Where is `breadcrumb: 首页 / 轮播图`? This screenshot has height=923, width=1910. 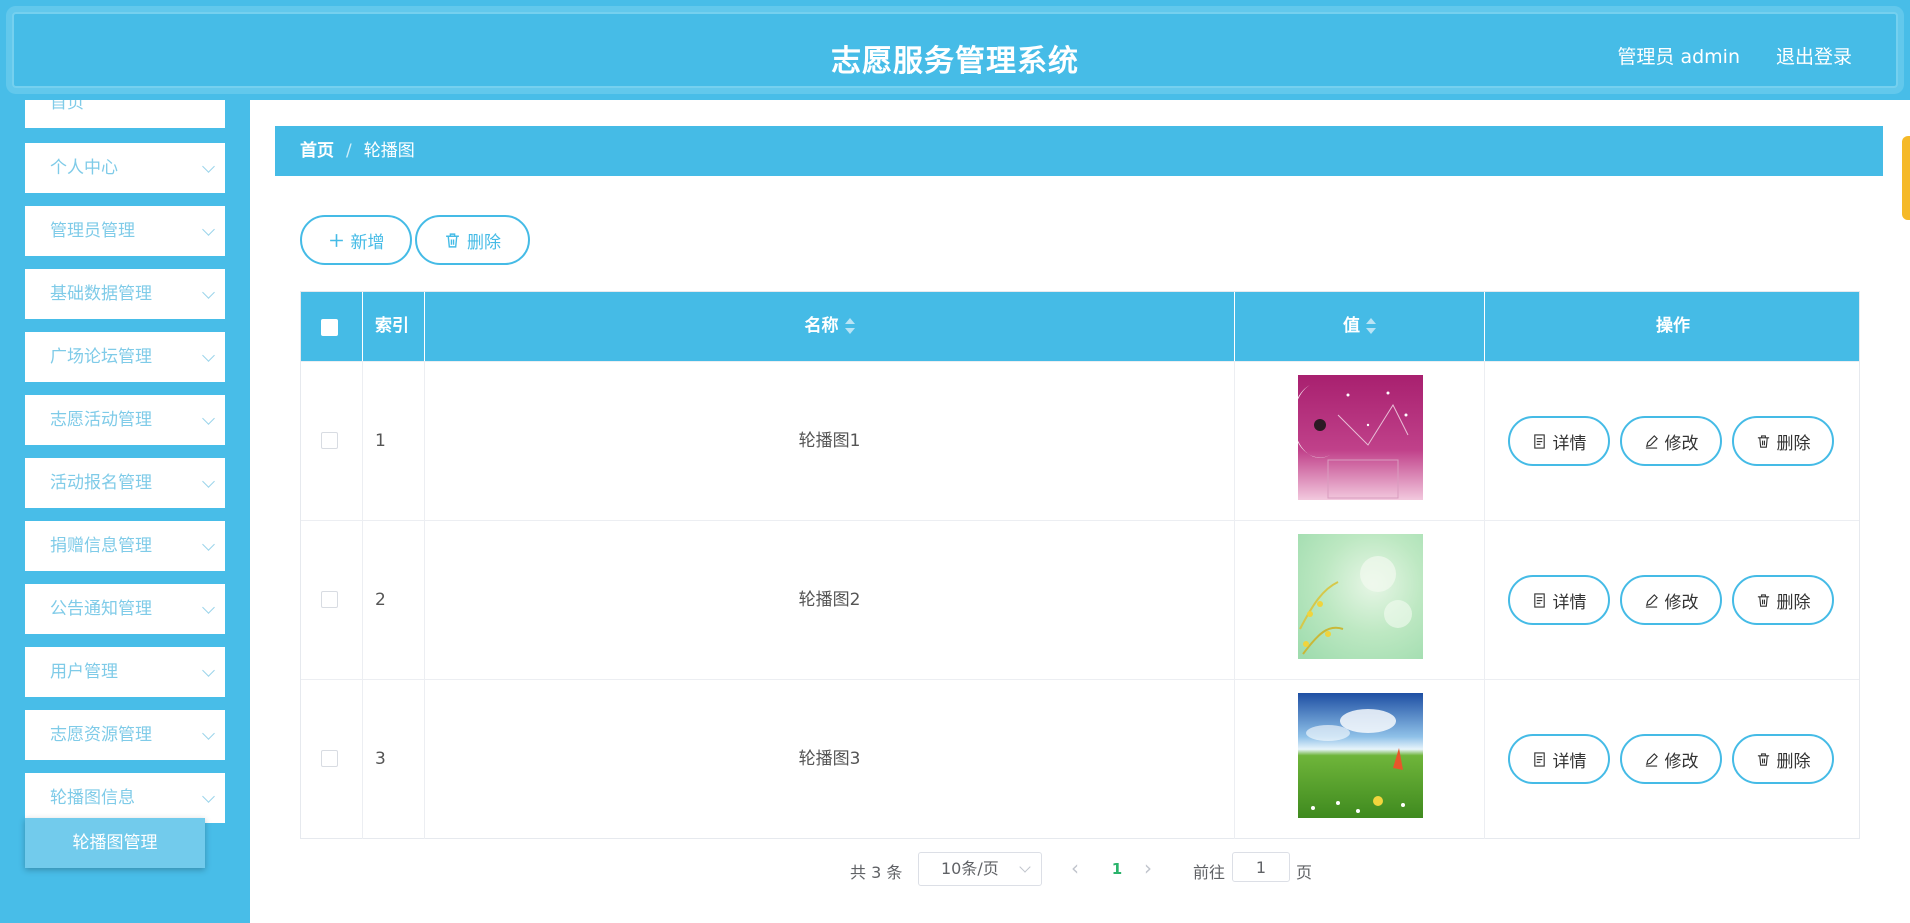
breadcrumb: 首页 / 轮播图 is located at coordinates (1079, 151).